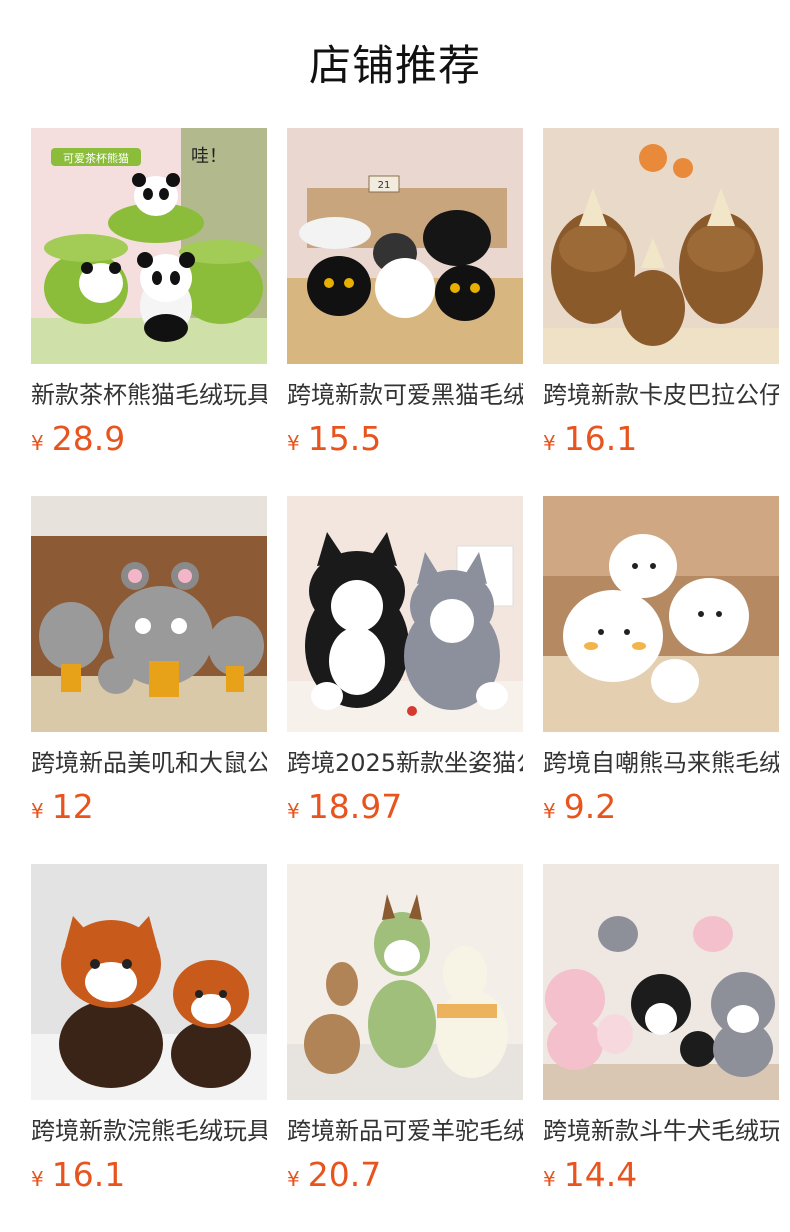  Describe the element at coordinates (384, 185) in the screenshot. I see `svg-text: 21` at that location.